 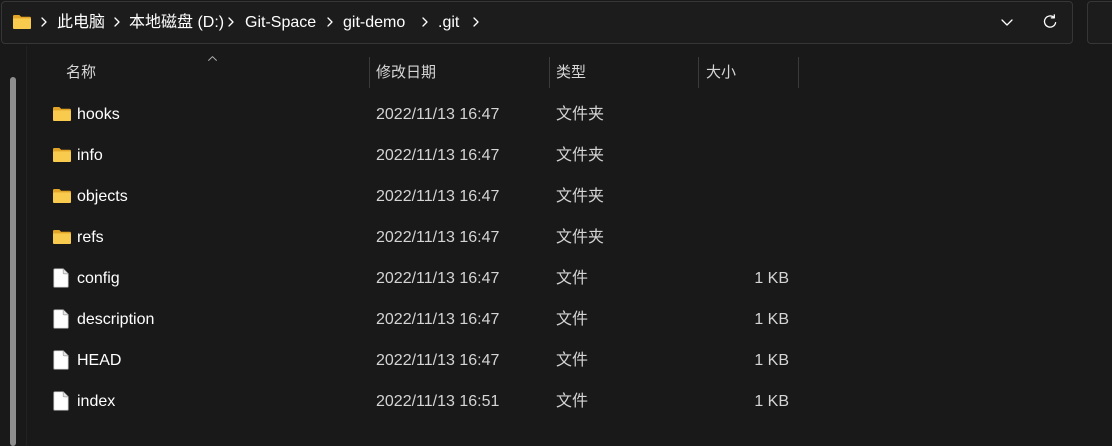 I want to click on file-name: hooks, so click(x=98, y=114).